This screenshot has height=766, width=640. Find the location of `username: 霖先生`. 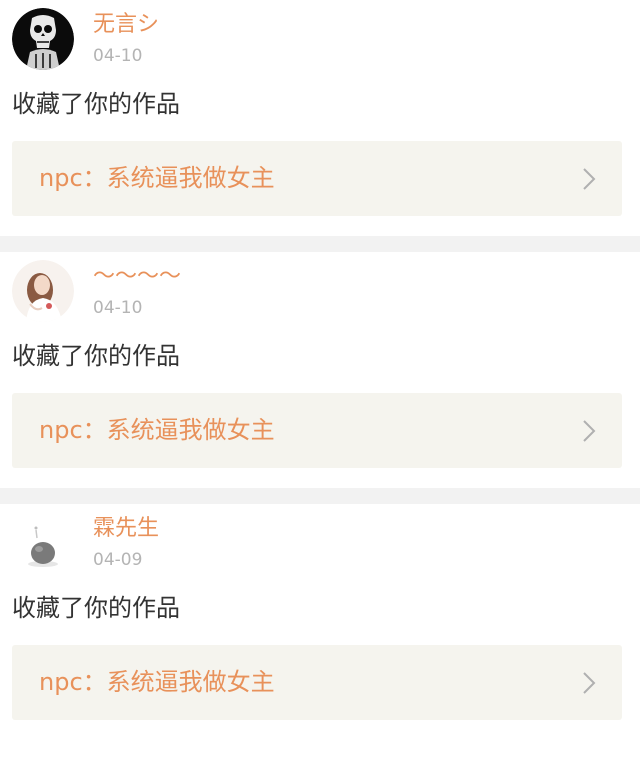

username: 霖先生 is located at coordinates (126, 529).